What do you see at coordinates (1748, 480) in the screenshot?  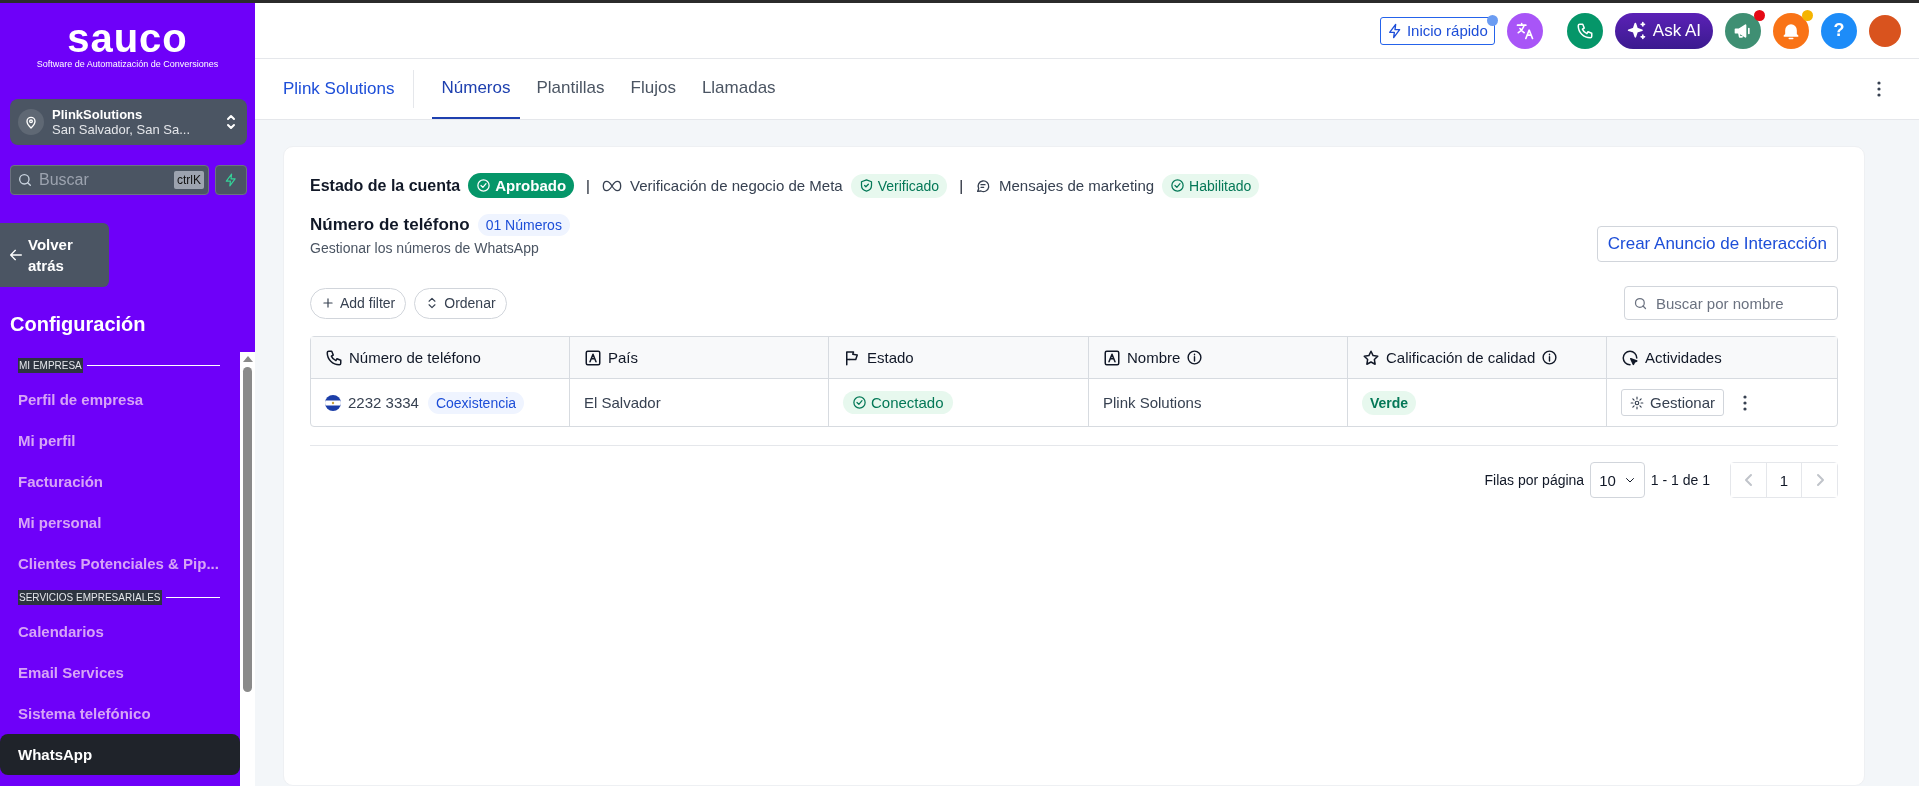 I see `chevron-left-icon` at bounding box center [1748, 480].